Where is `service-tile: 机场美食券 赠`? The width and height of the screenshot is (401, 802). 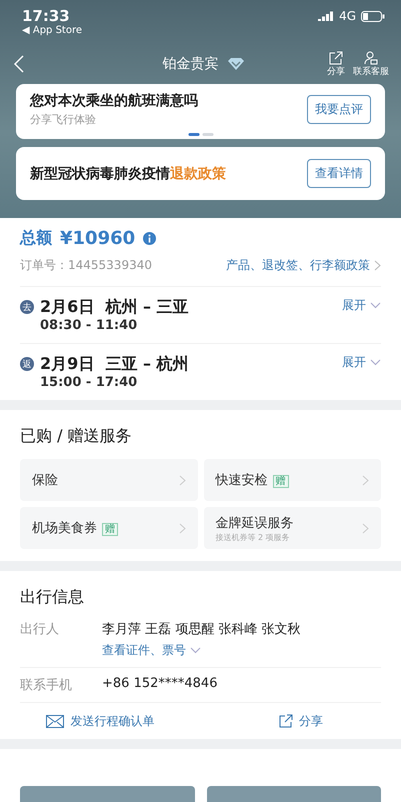
service-tile: 机场美食券 赠 is located at coordinates (109, 528).